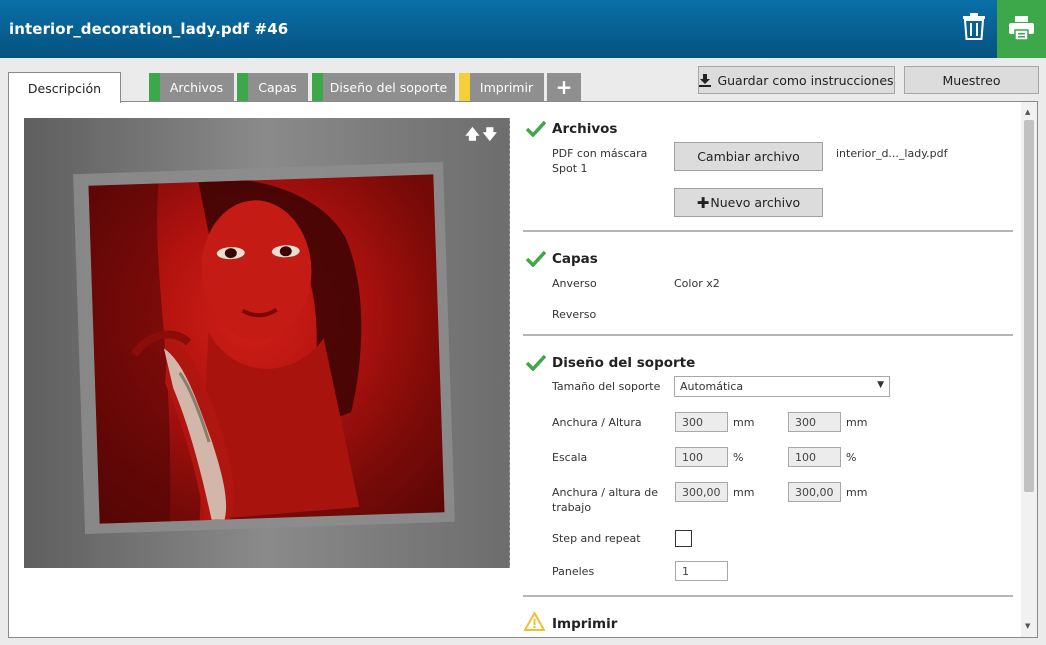 The image size is (1046, 645). Describe the element at coordinates (64, 87) in the screenshot. I see `tab-descripcion: Descripción` at that location.